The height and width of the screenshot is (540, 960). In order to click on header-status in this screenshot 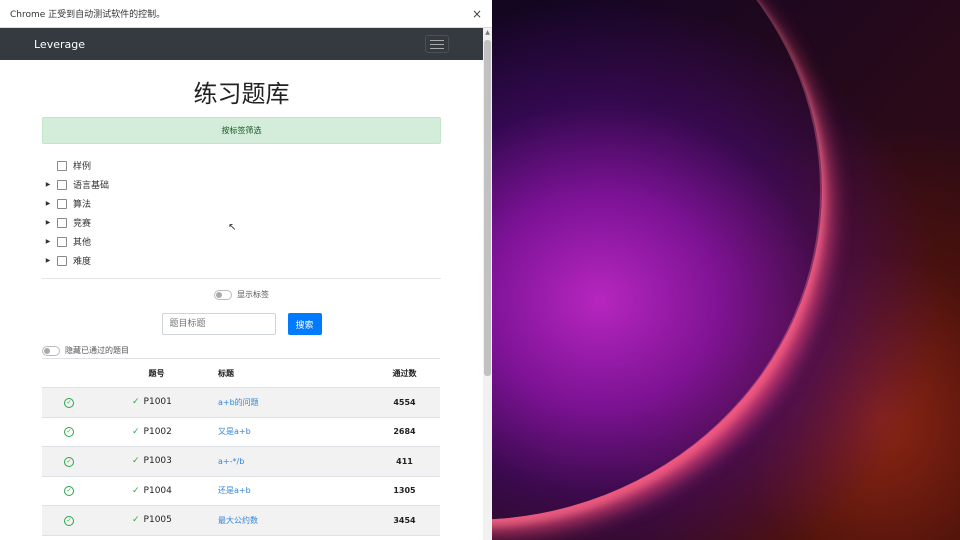, I will do `click(69, 373)`.